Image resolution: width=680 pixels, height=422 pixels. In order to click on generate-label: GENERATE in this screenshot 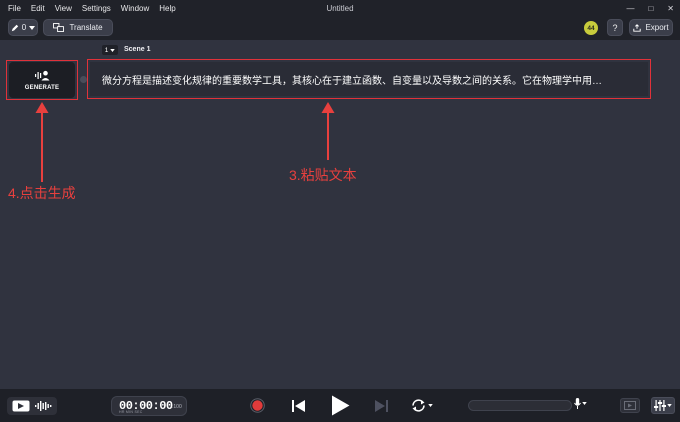, I will do `click(42, 87)`.